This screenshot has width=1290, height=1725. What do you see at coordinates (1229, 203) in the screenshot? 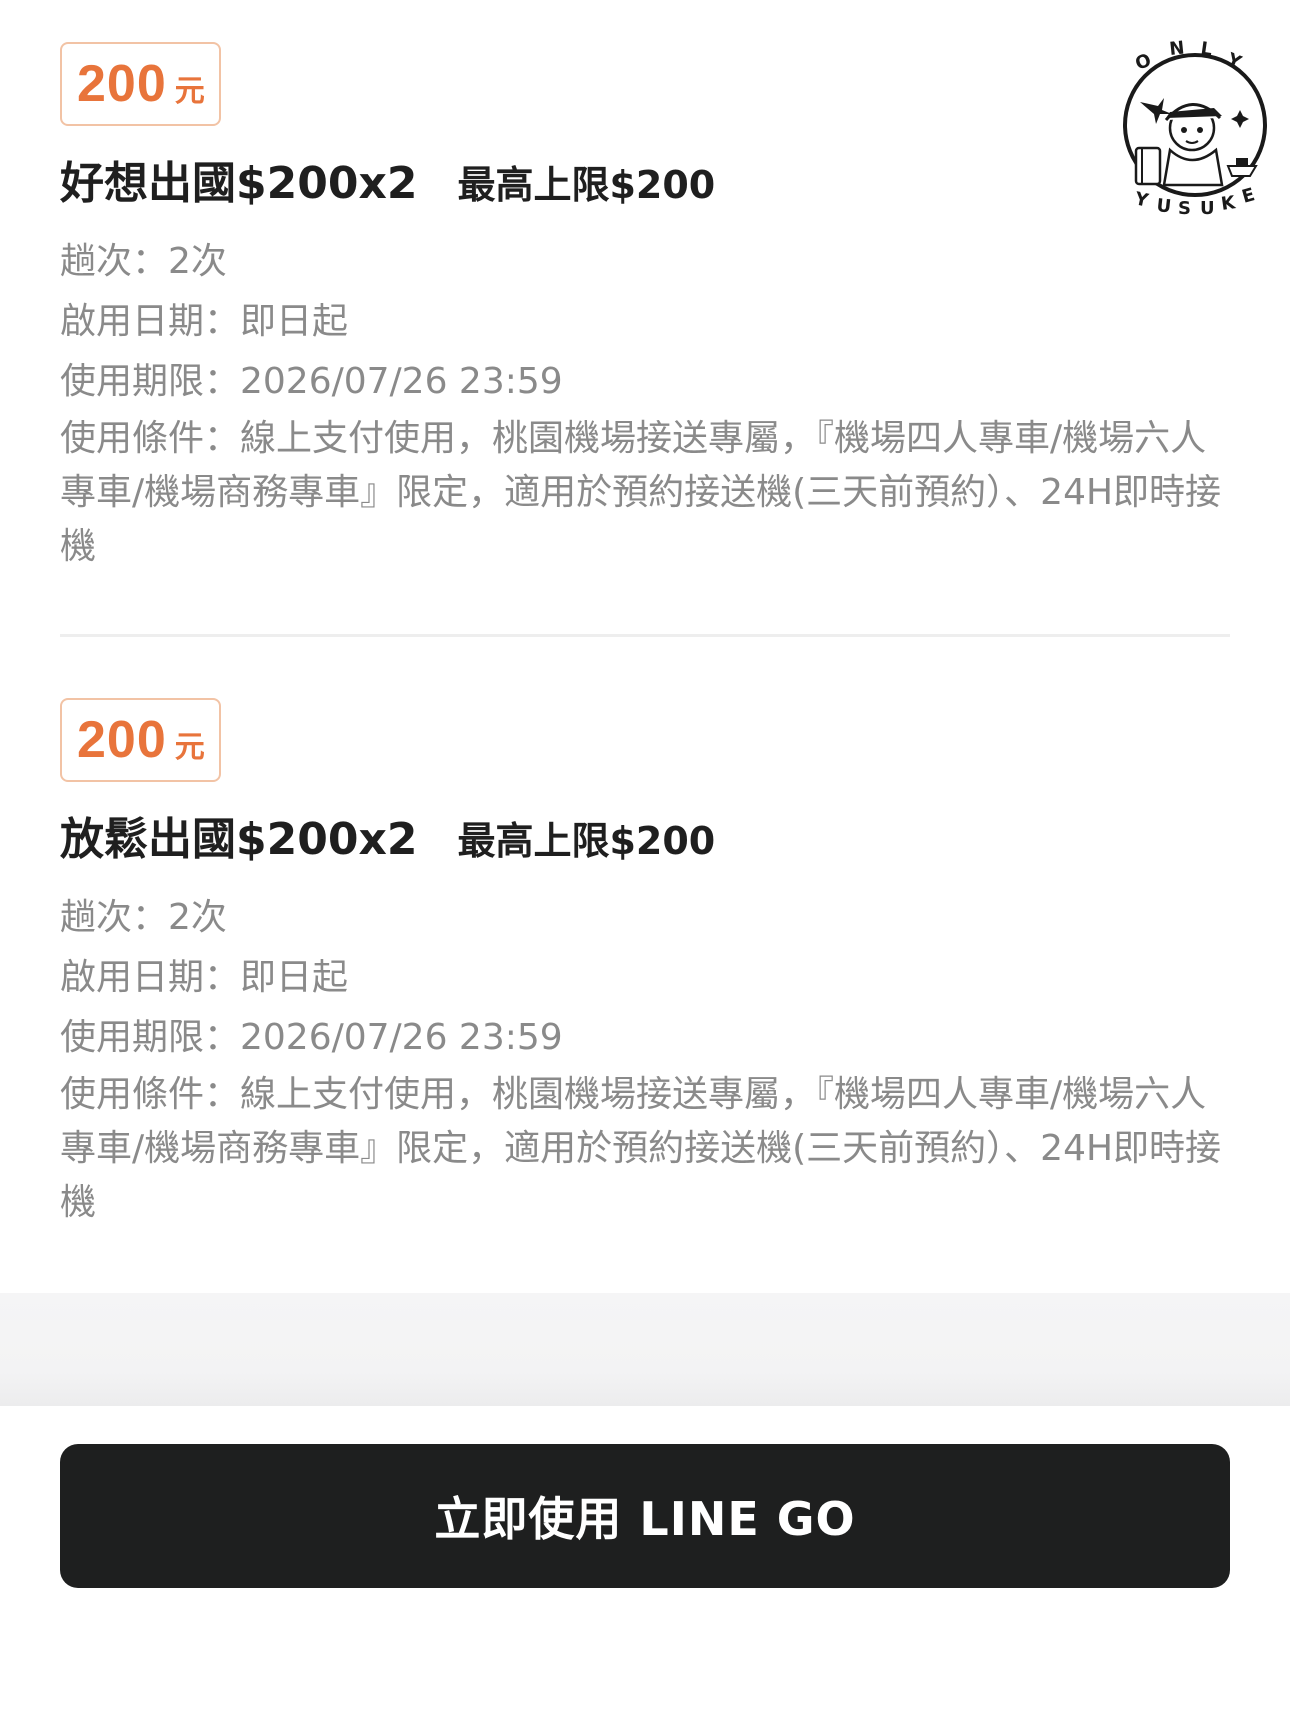
I see `svg-text: K` at bounding box center [1229, 203].